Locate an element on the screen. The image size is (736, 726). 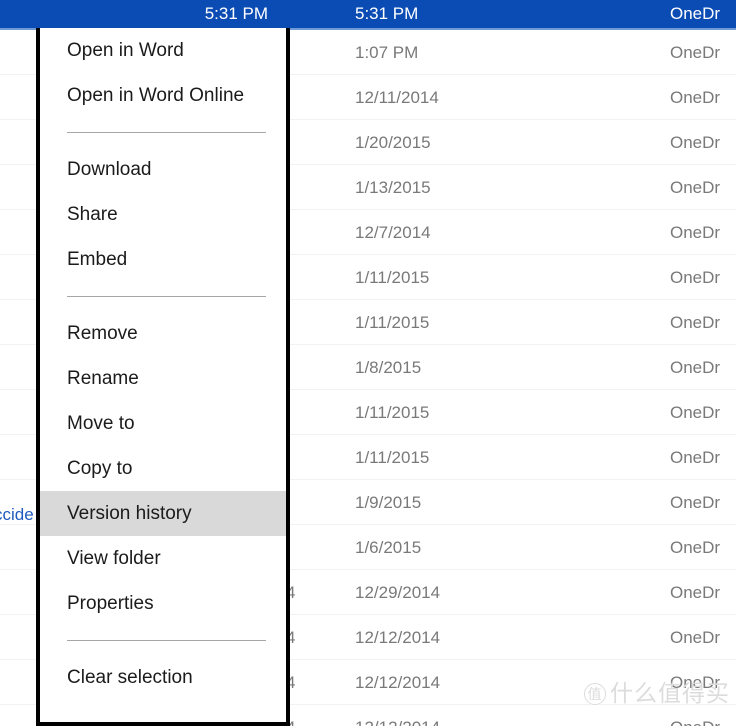
list-header-row: 5:31 PM 5:31 PM OneDr is located at coordinates (368, 14).